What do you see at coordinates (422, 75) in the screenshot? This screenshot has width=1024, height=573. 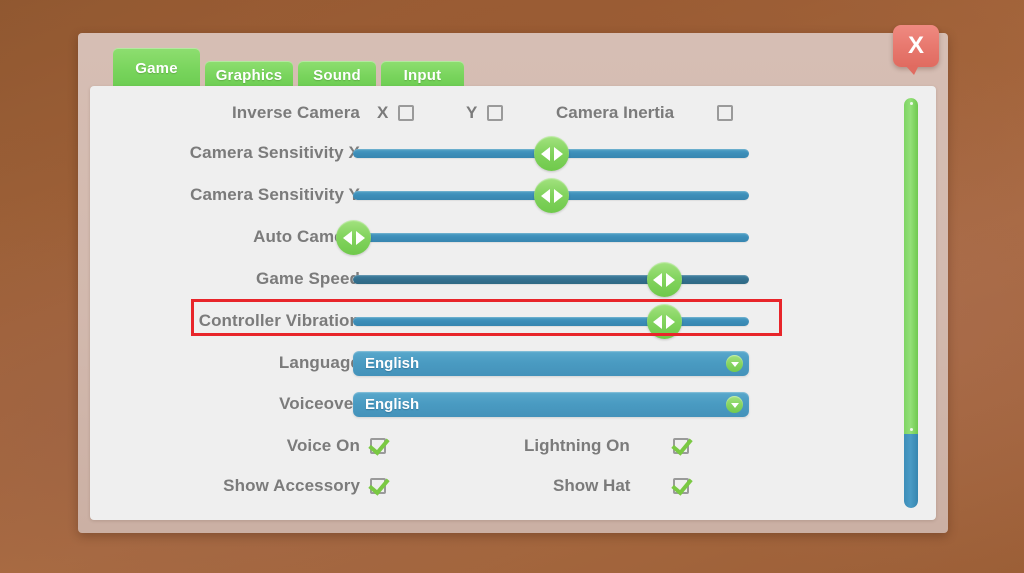 I see `tab-input: Input` at bounding box center [422, 75].